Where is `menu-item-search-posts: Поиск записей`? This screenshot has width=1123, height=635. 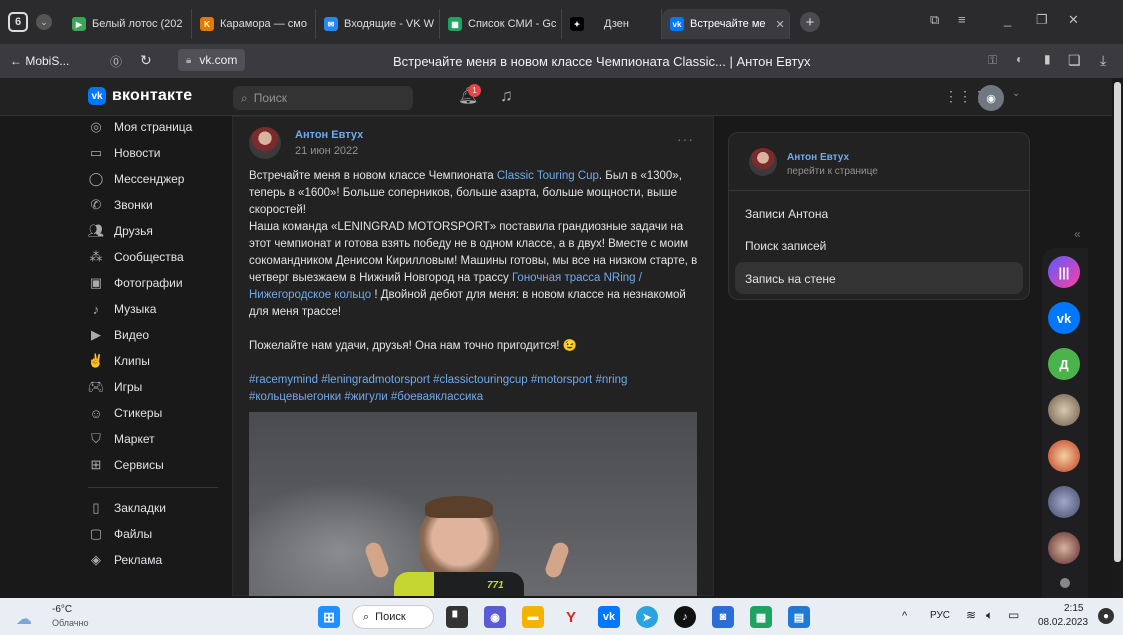 menu-item-search-posts: Поиск записей is located at coordinates (785, 246).